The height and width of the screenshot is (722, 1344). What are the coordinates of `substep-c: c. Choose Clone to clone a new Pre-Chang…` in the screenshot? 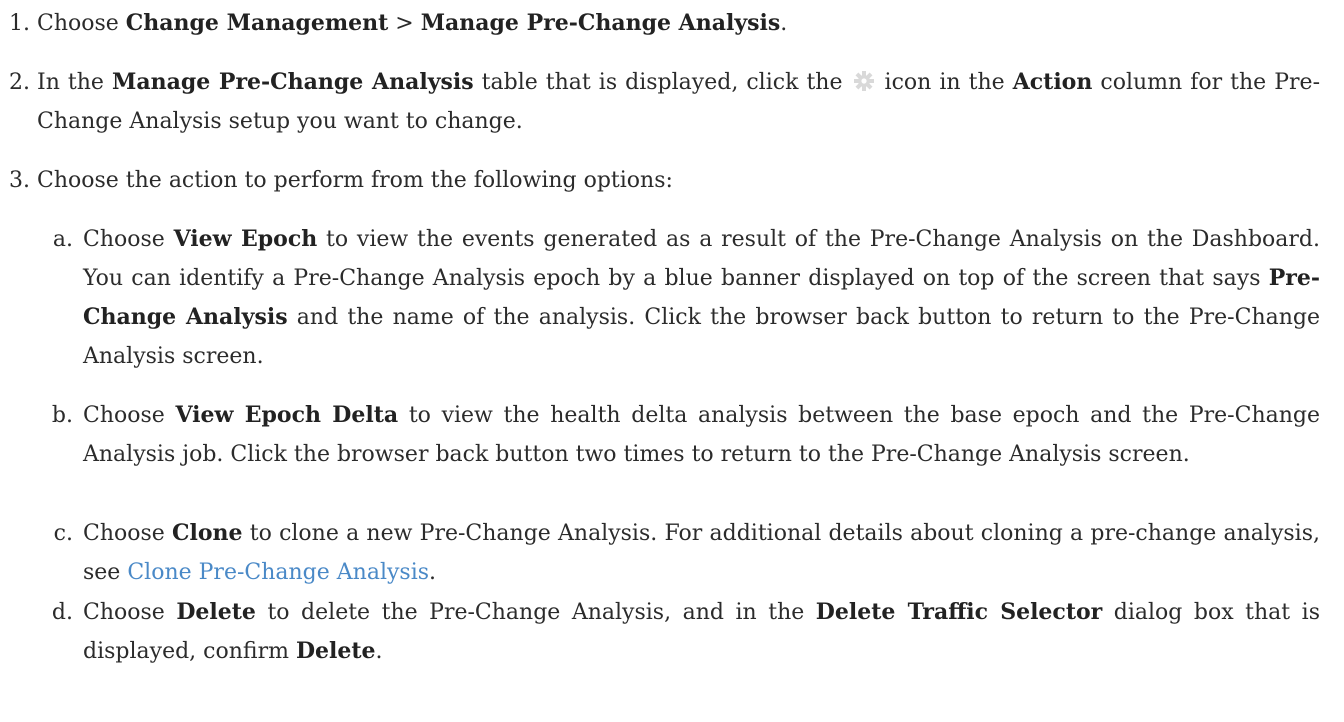 It's located at (660, 553).